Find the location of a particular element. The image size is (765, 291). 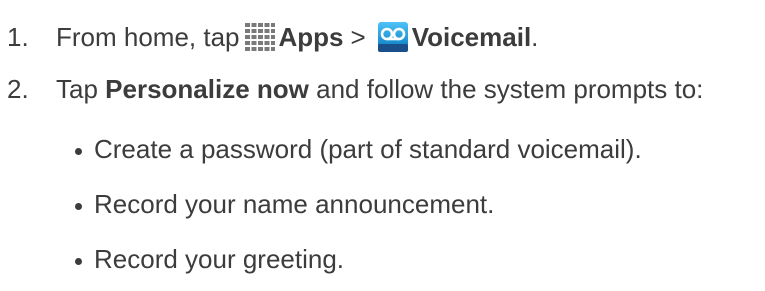

apps-label: Apps is located at coordinates (311, 37).